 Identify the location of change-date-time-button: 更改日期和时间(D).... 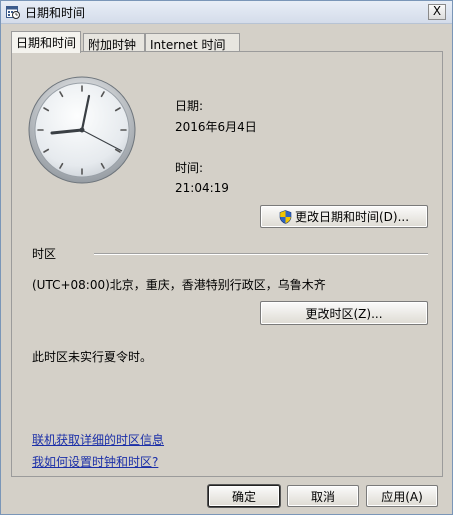
(344, 216).